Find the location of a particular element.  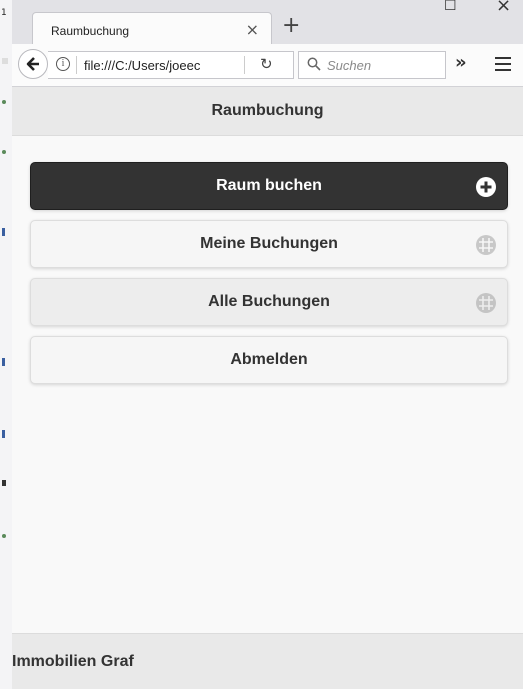

titlebar-overlap is located at coordinates (97, 5).